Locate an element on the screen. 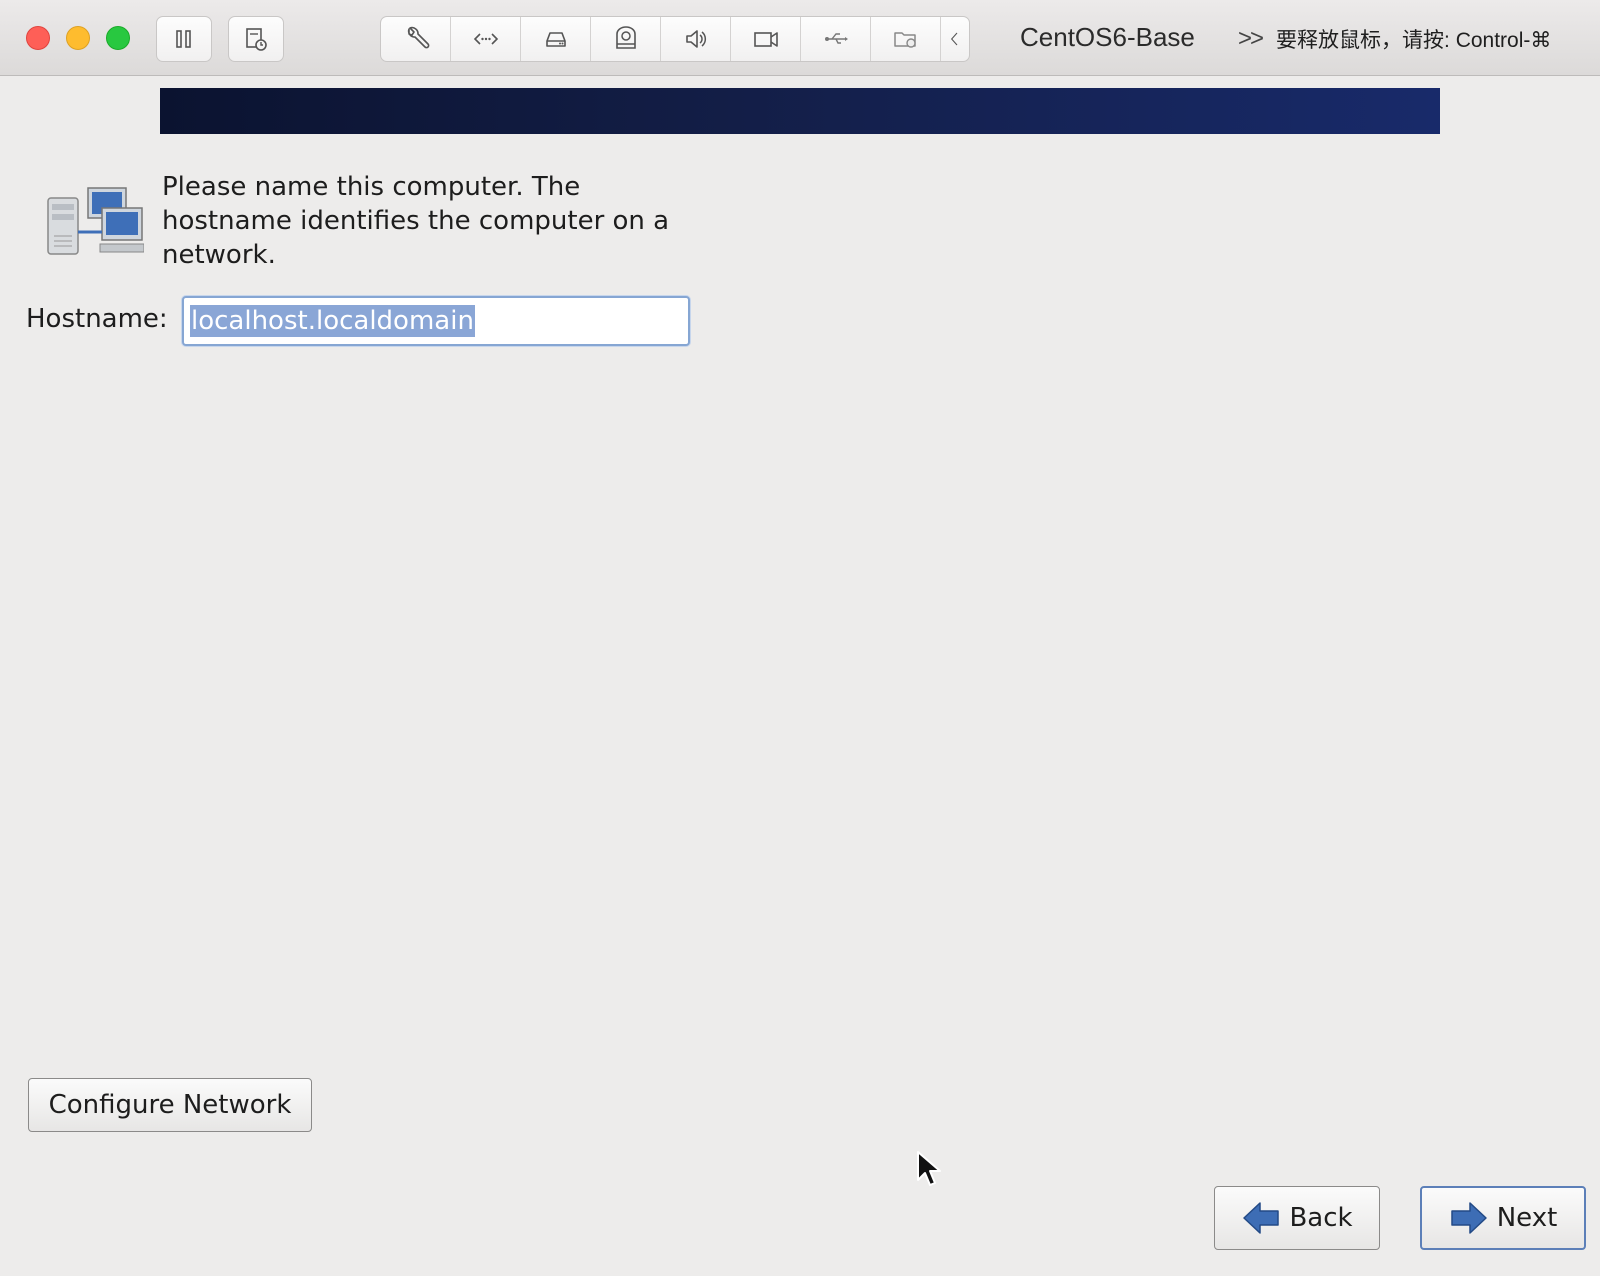  settings-button is located at coordinates (416, 39).